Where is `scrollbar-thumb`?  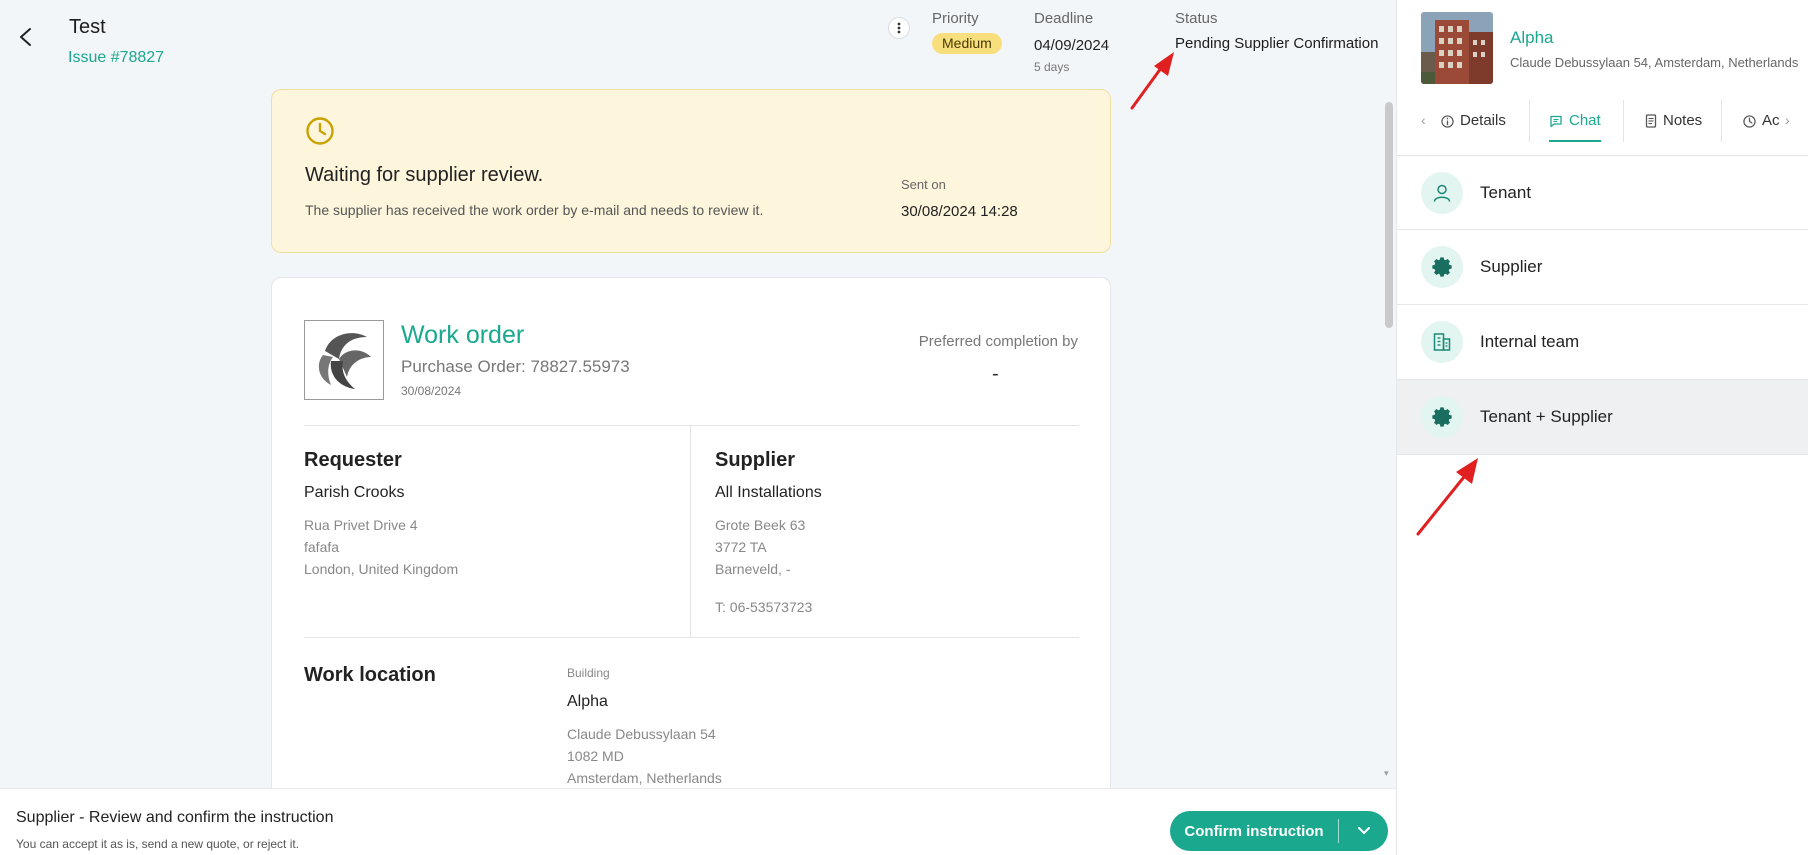
scrollbar-thumb is located at coordinates (1389, 215).